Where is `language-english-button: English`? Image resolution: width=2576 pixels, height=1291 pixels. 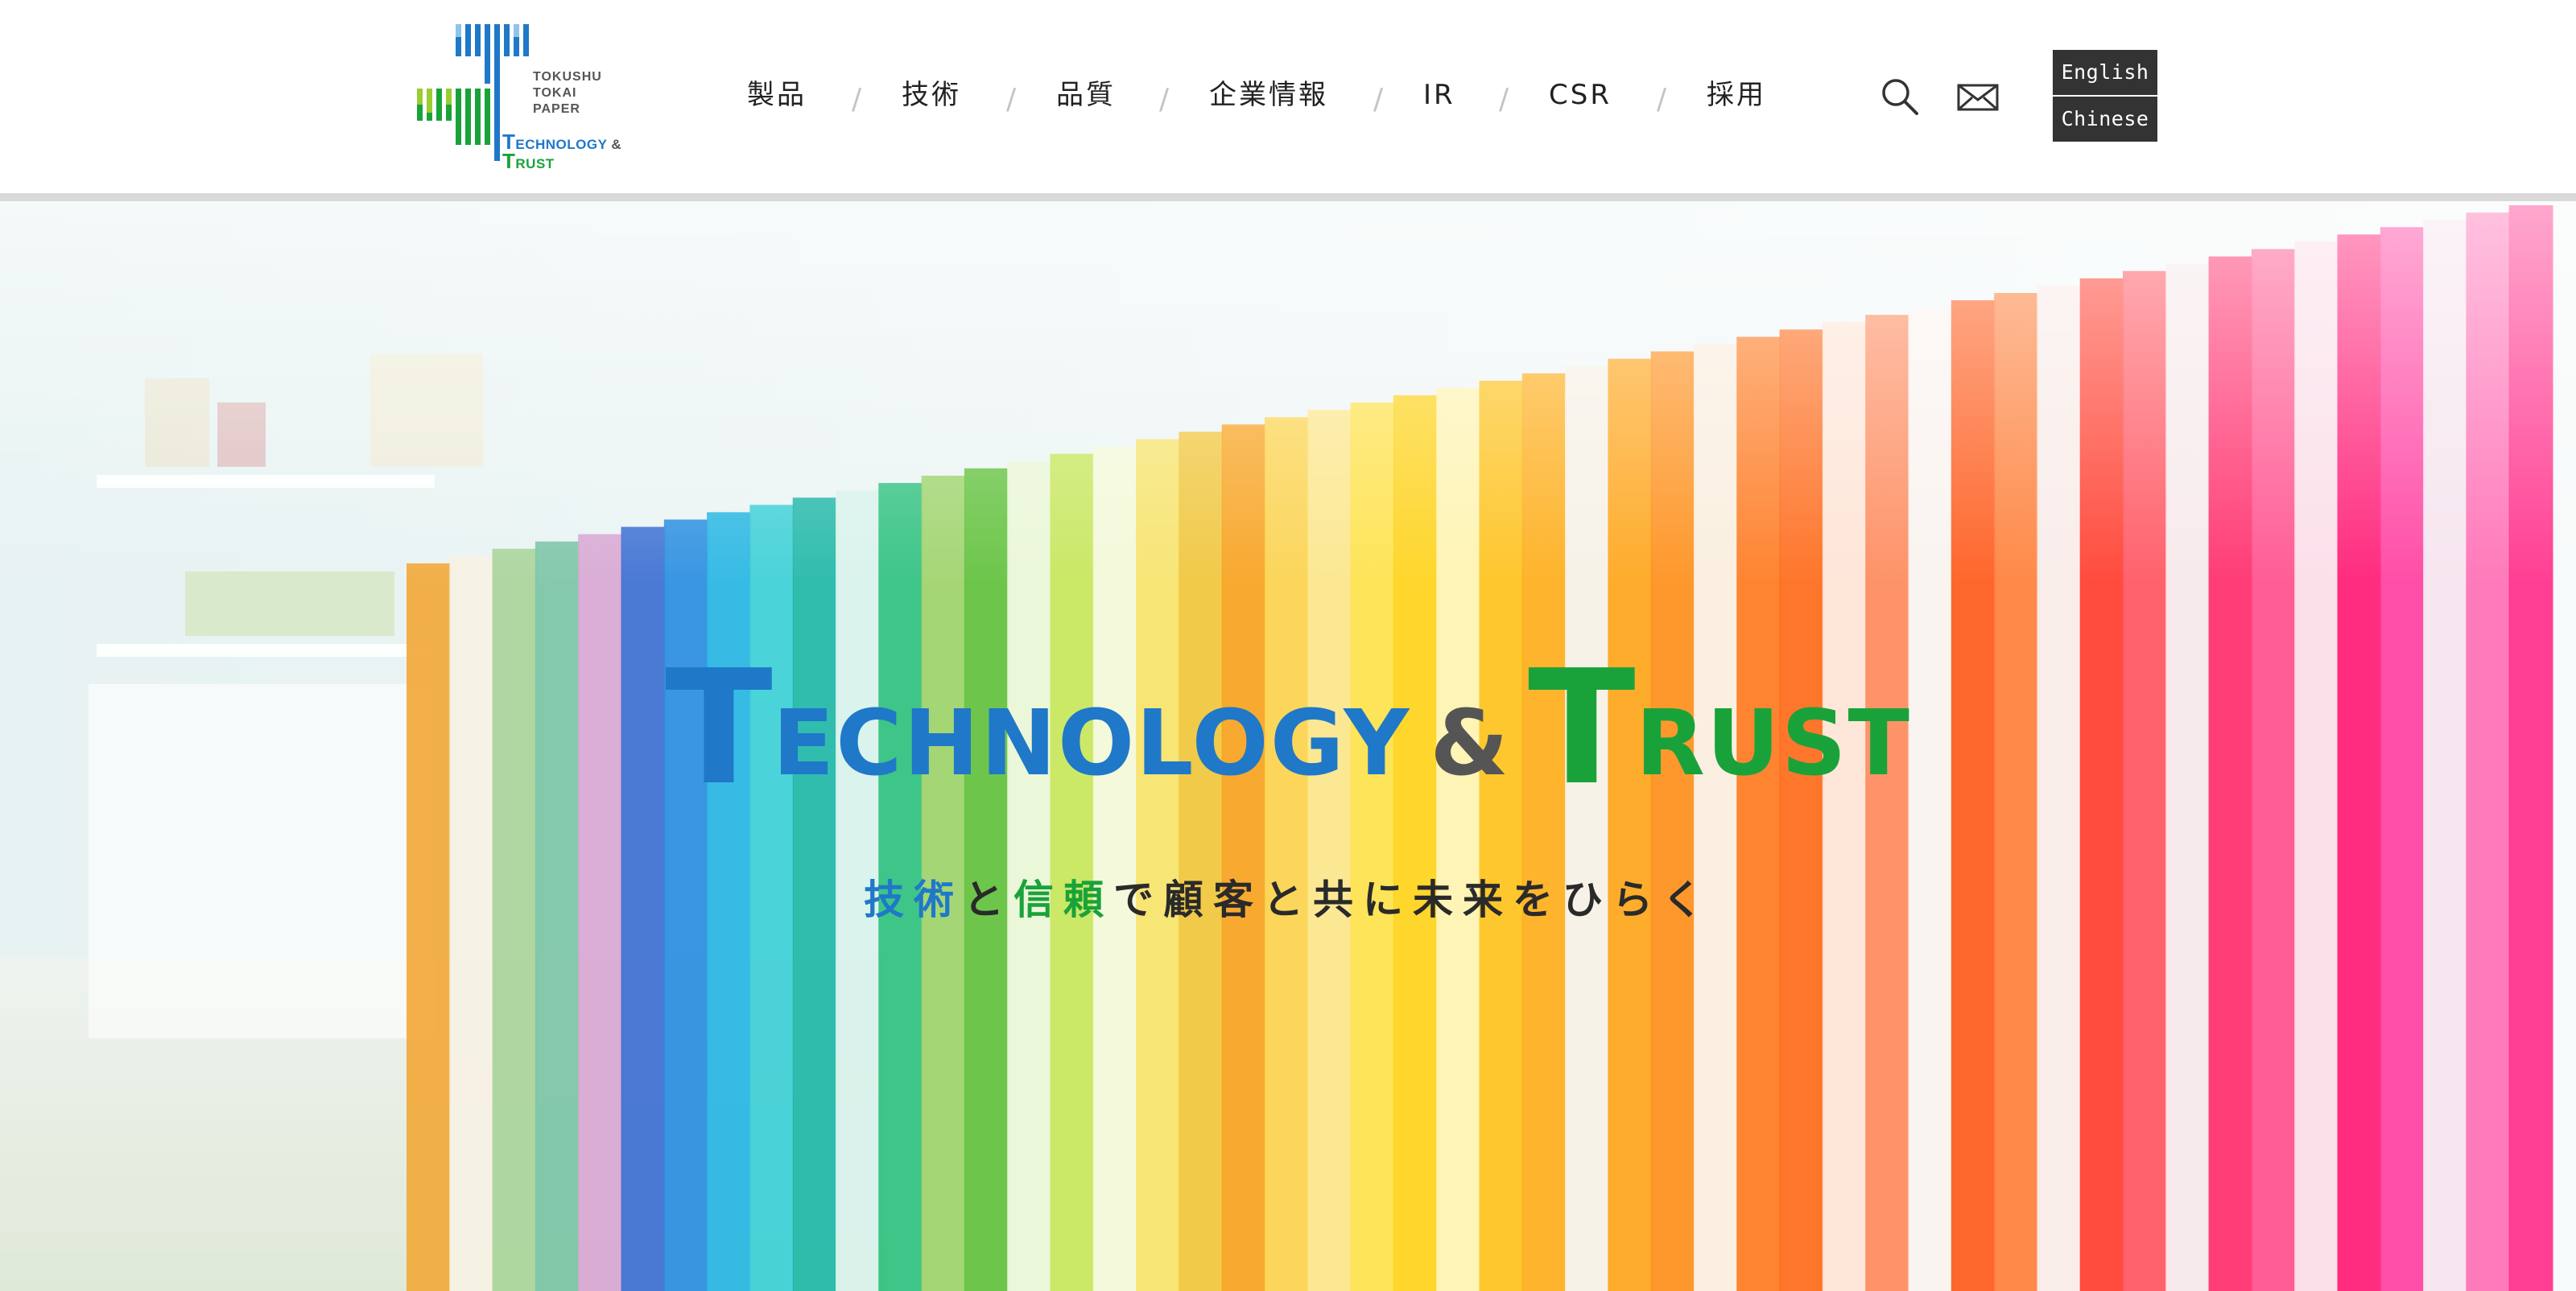
language-english-button: English is located at coordinates (2105, 72).